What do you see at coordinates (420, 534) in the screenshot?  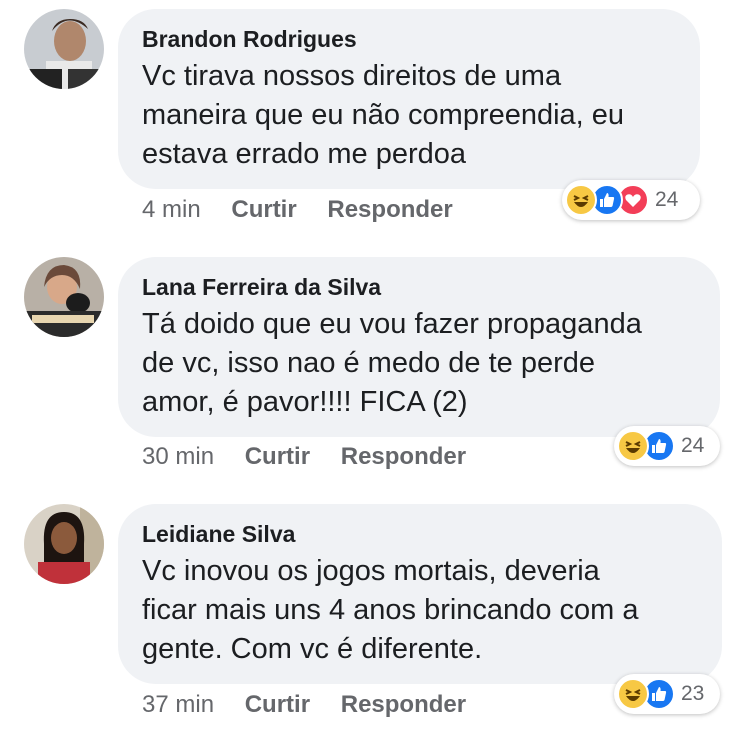 I see `comment-author: Leidiane Silva` at bounding box center [420, 534].